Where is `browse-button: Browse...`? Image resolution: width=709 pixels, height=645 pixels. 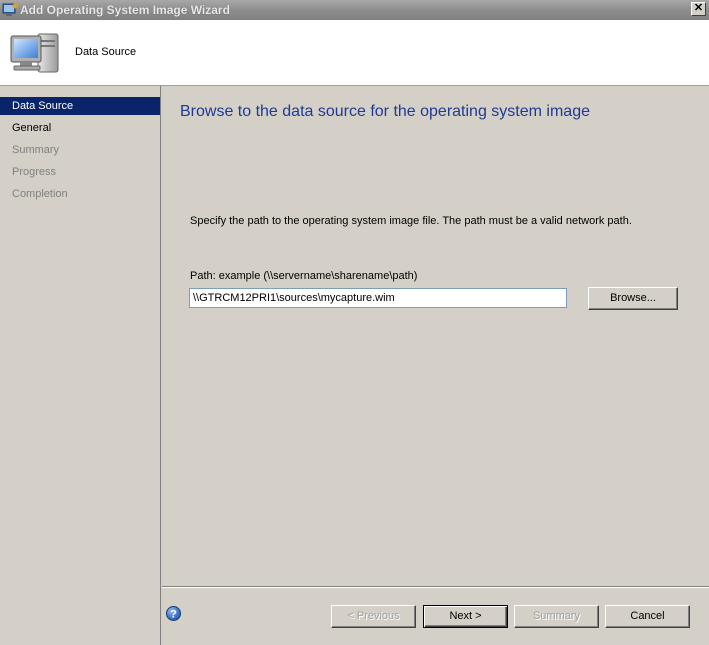
browse-button: Browse... is located at coordinates (633, 298).